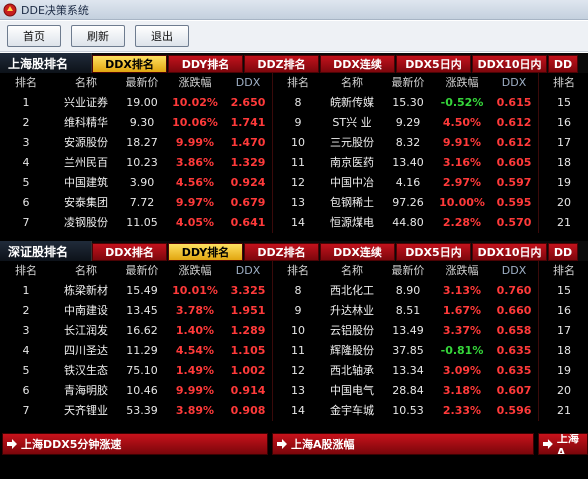 The image size is (588, 479). What do you see at coordinates (352, 350) in the screenshot?
I see `stock-name-cell: 辉隆股份` at bounding box center [352, 350].